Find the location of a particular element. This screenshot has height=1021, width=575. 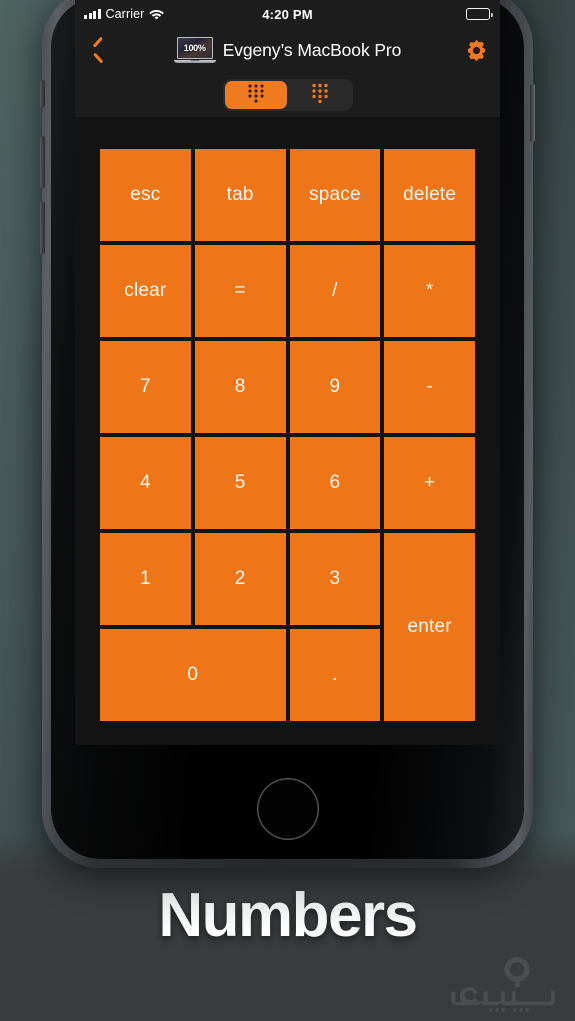

key-2: 2 is located at coordinates (240, 579).